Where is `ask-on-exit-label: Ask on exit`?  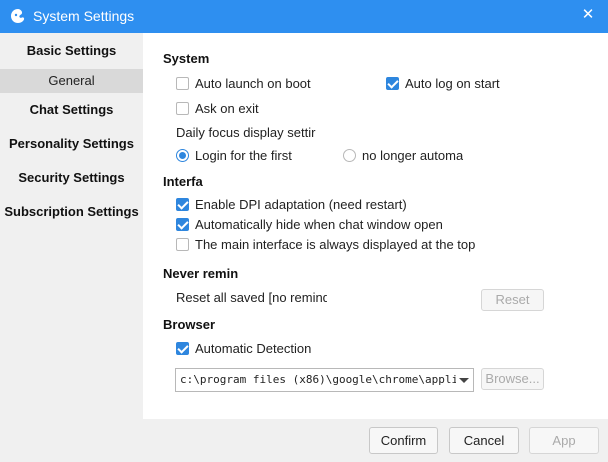 ask-on-exit-label: Ask on exit is located at coordinates (227, 108).